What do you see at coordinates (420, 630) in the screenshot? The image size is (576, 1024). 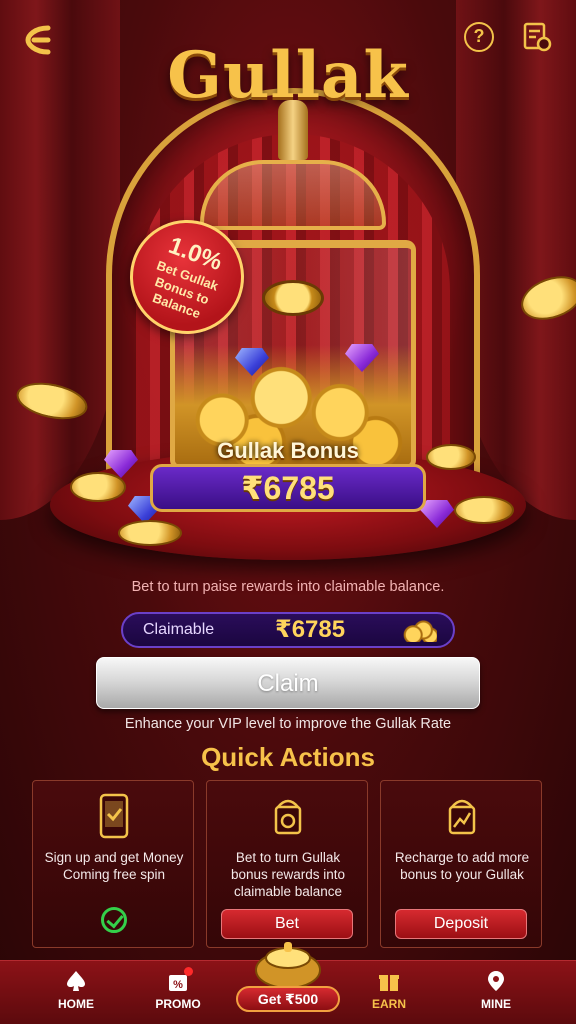 I see `coin-stack-icon` at bounding box center [420, 630].